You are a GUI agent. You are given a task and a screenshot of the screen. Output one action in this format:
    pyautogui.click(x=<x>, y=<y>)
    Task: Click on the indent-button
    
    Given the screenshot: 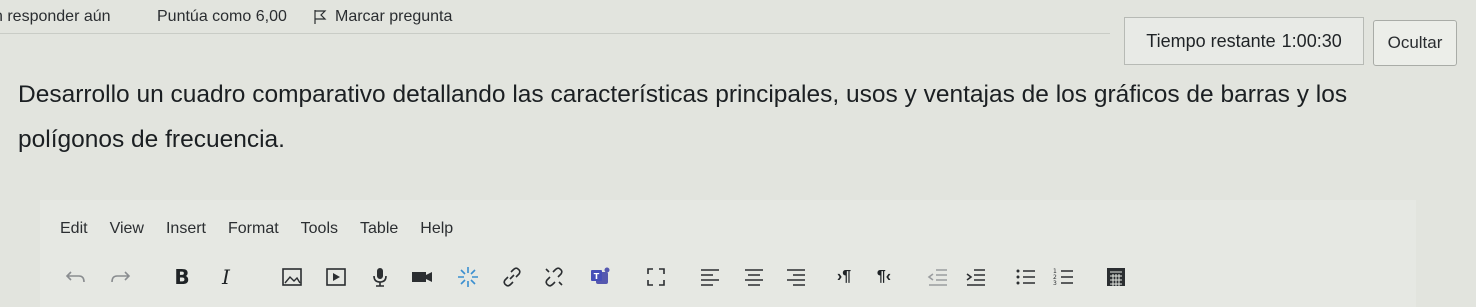 What is the action you would take?
    pyautogui.click(x=976, y=277)
    